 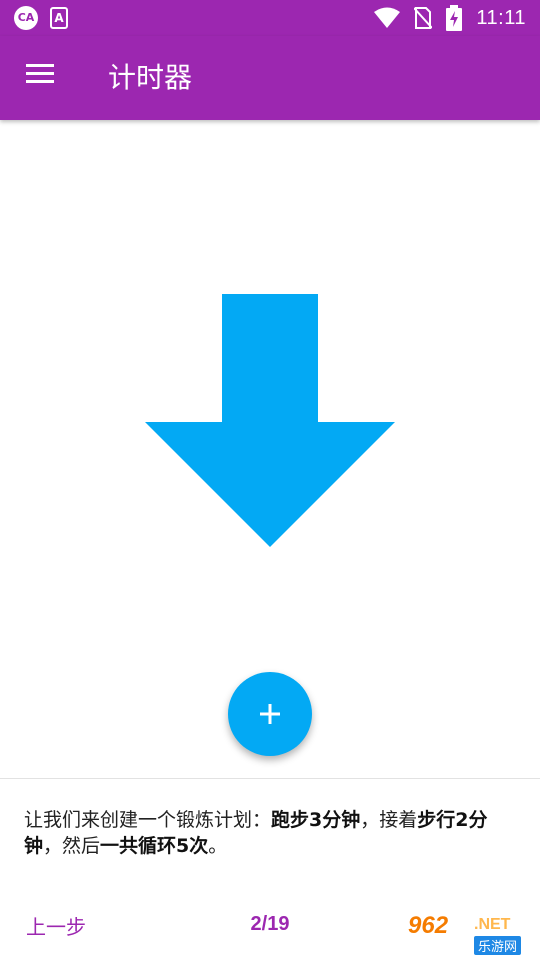 I want to click on app-notification-icon: CA, so click(x=26, y=18).